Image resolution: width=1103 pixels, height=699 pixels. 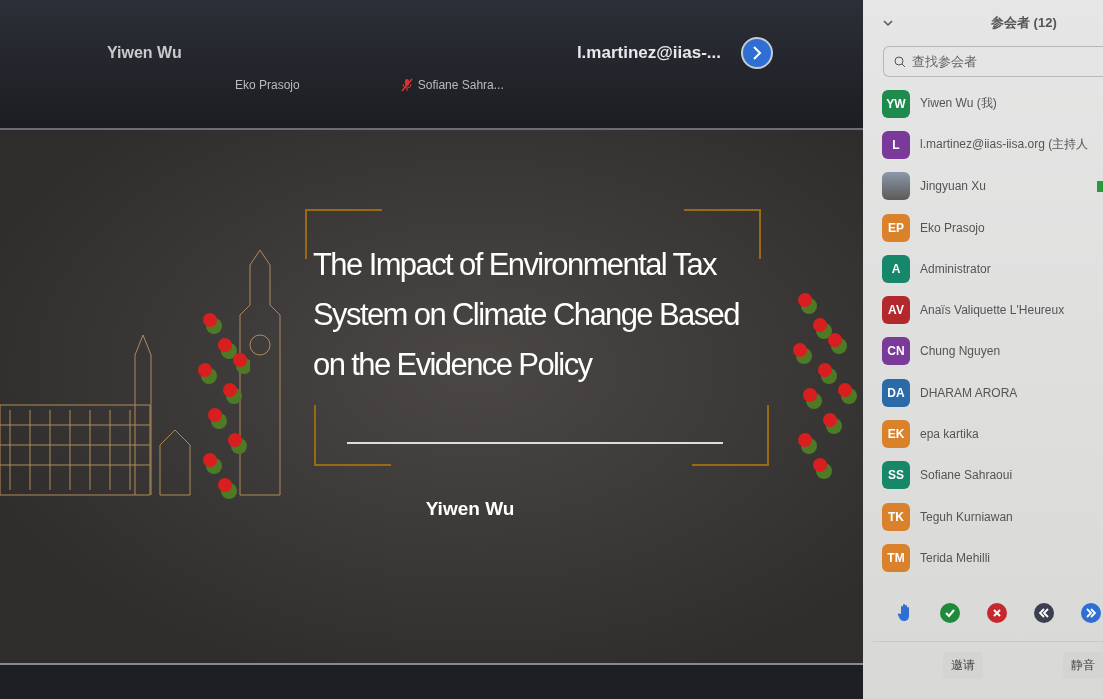 What do you see at coordinates (896, 310) in the screenshot?
I see `avatar: AV` at bounding box center [896, 310].